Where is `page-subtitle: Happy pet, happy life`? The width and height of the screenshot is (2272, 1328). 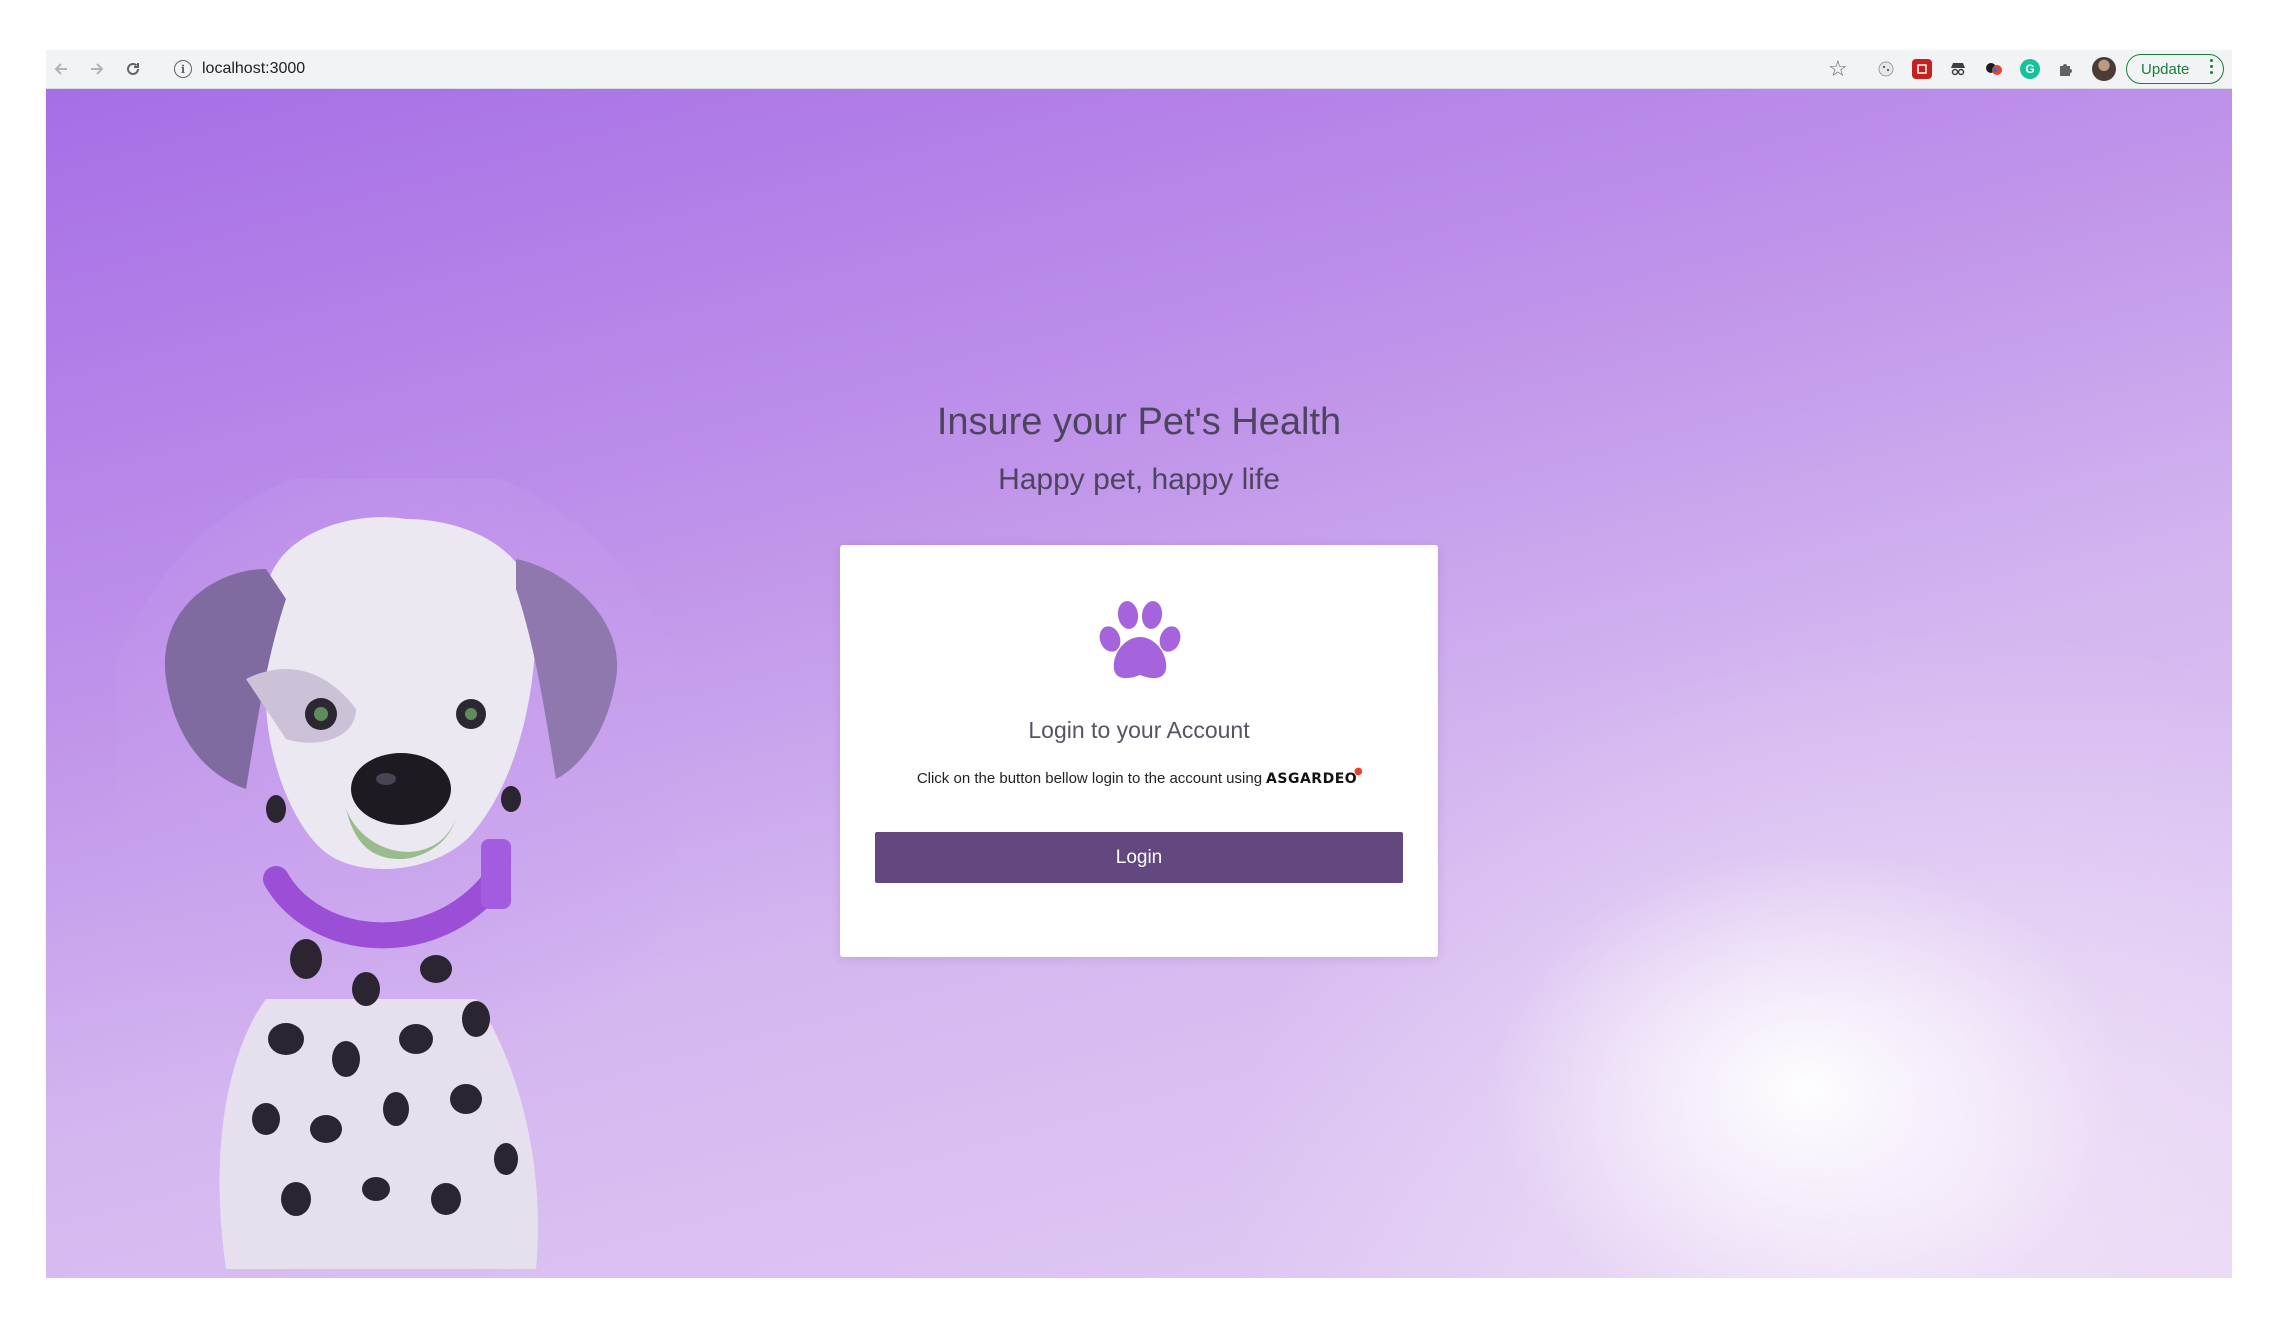
page-subtitle: Happy pet, happy life is located at coordinates (1139, 479).